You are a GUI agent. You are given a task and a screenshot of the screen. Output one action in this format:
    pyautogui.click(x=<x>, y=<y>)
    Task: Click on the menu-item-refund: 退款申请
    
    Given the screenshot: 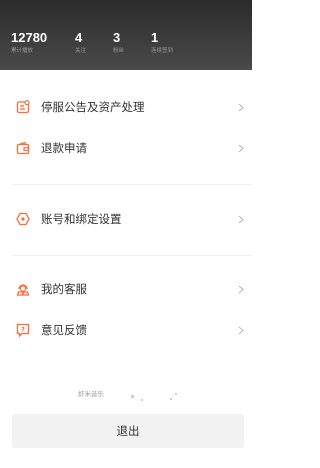 What is the action you would take?
    pyautogui.click(x=126, y=148)
    